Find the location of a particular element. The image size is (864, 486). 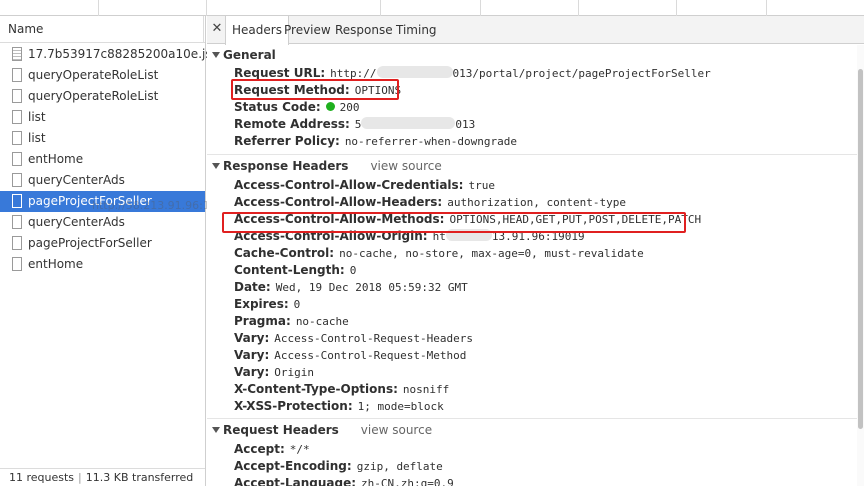

status-code-key: Status Code: is located at coordinates (277, 107).